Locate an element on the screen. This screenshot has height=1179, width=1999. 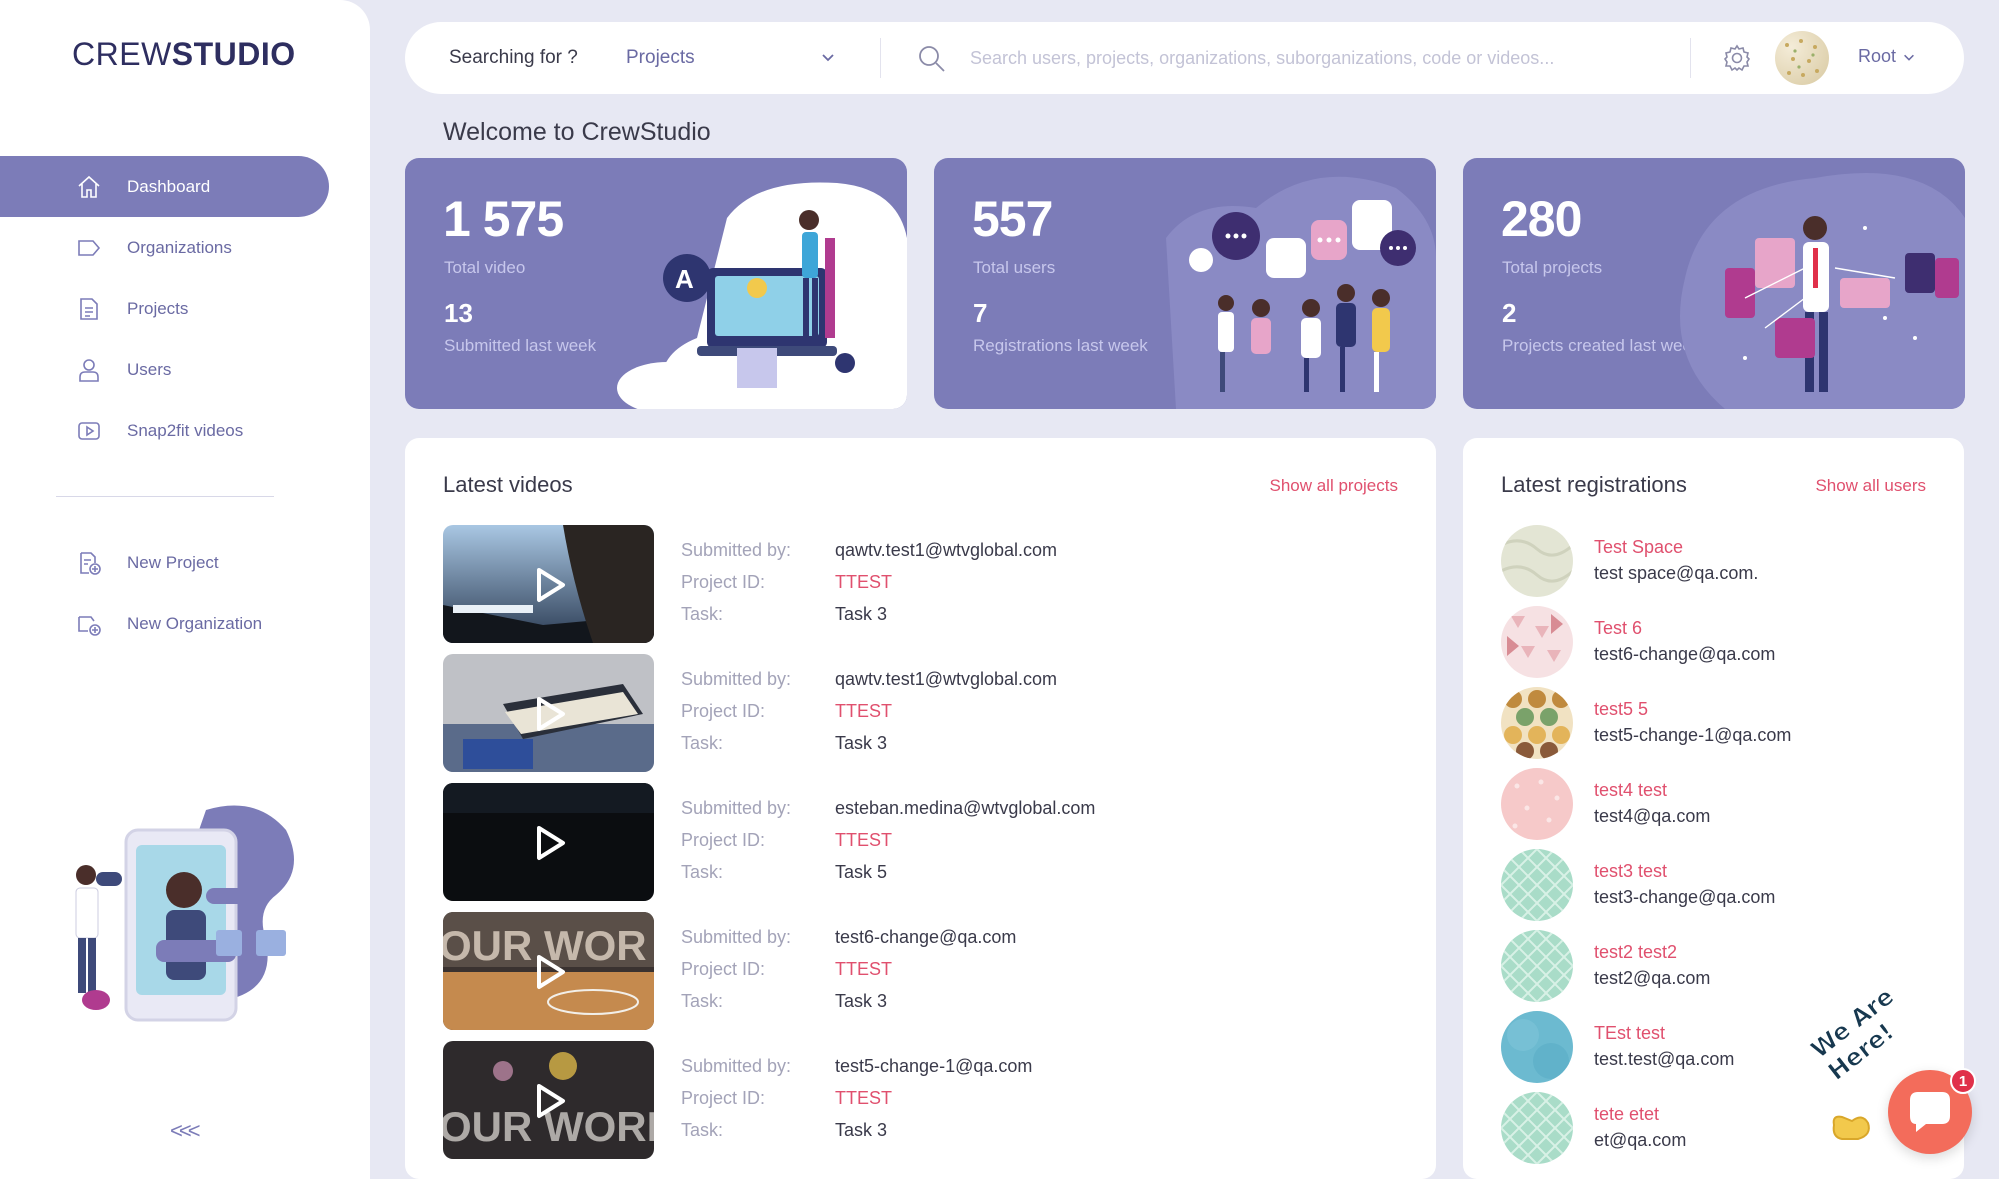
video-thumbnail: OUR WORK is located at coordinates (548, 1100).